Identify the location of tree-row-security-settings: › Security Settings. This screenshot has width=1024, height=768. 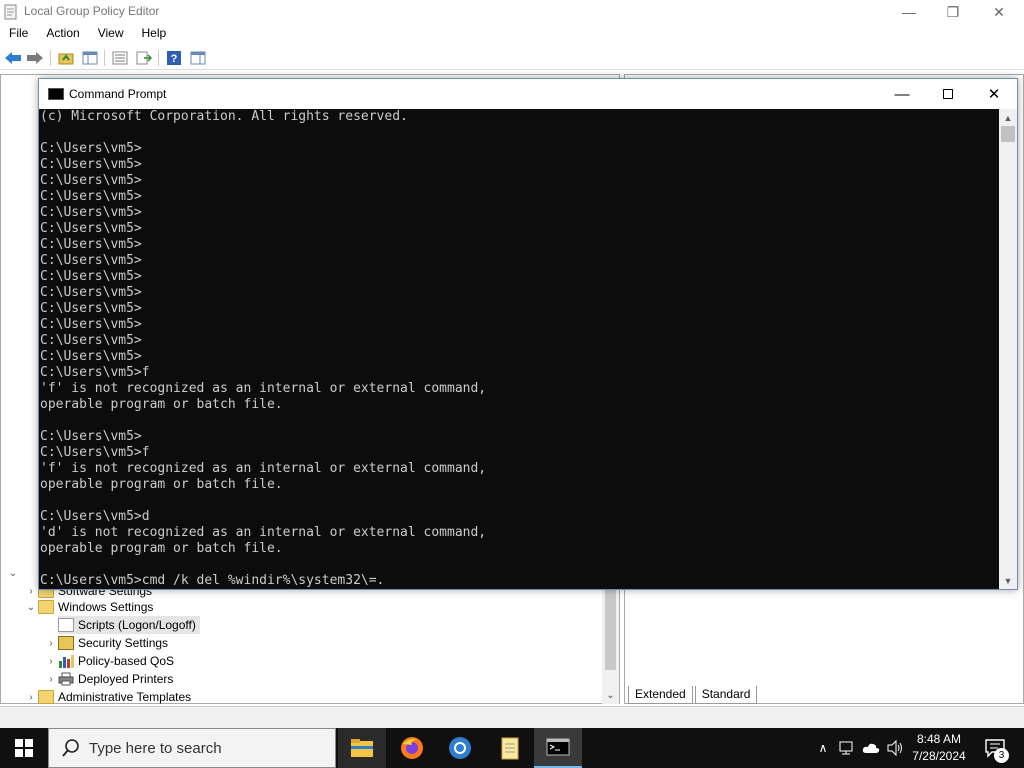
(106, 643).